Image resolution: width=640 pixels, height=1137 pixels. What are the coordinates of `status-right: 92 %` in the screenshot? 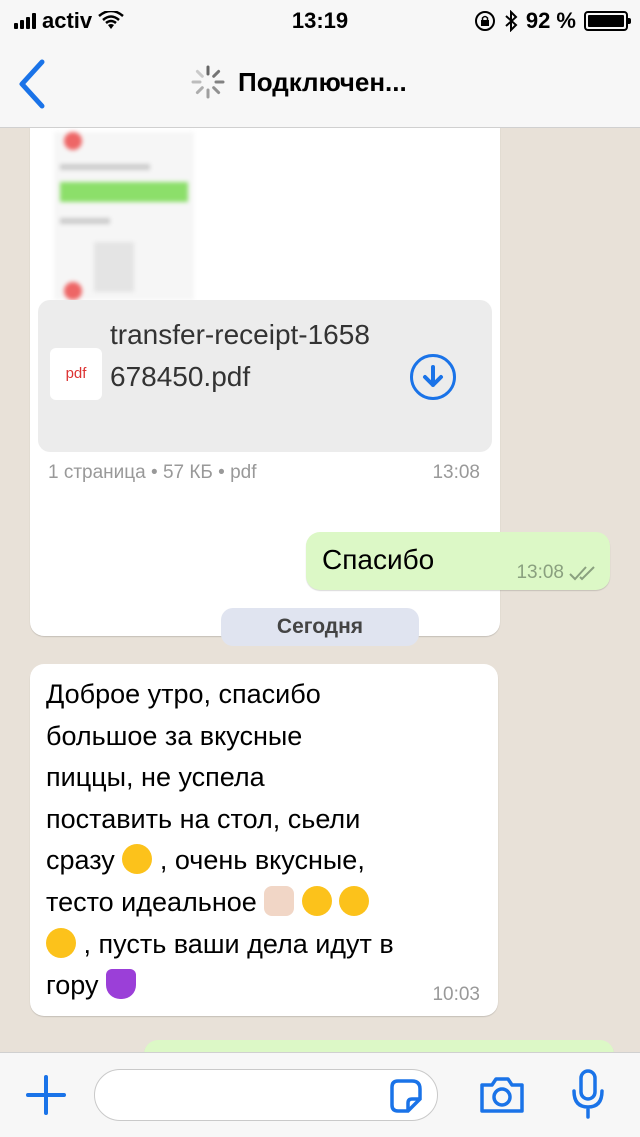 It's located at (552, 21).